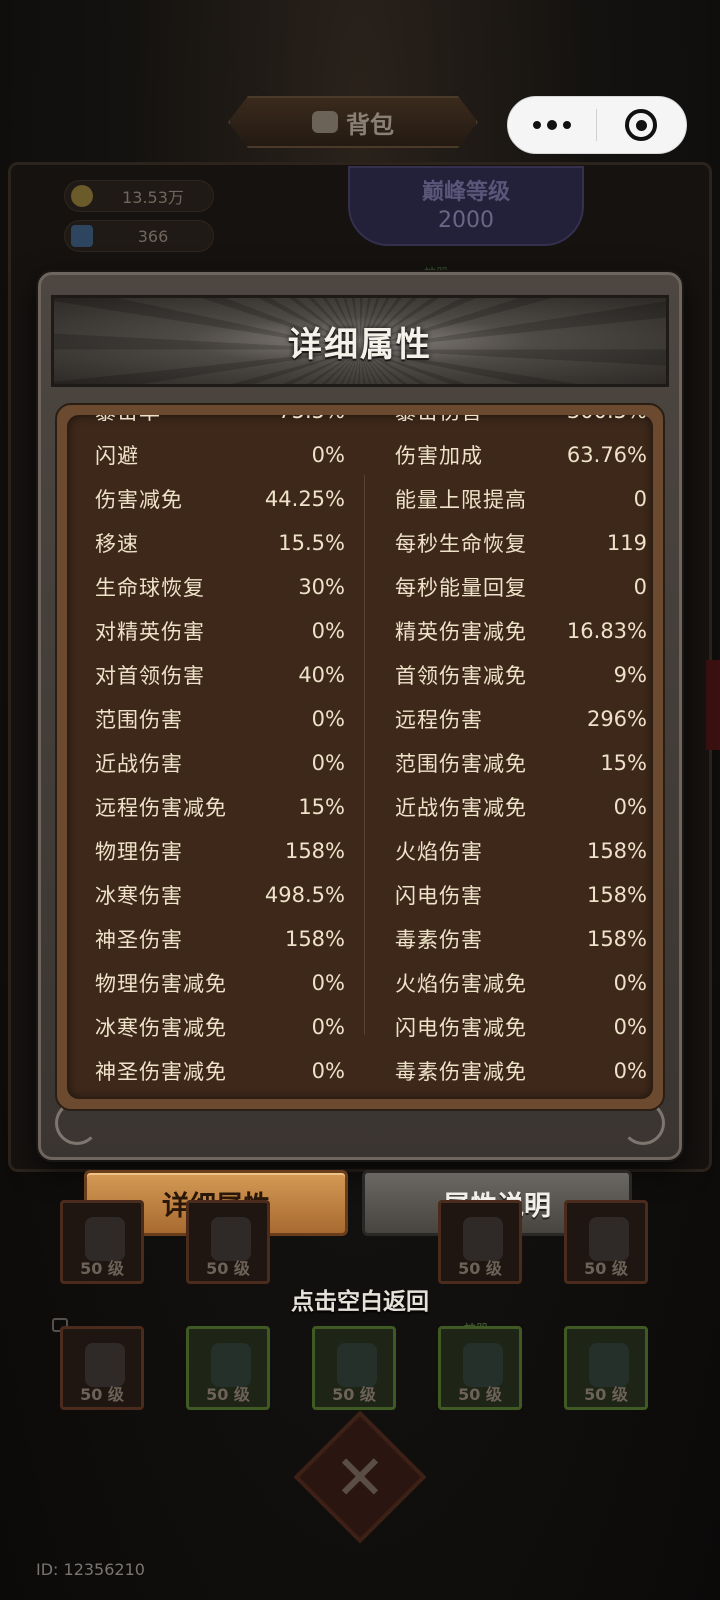 The image size is (720, 1600). What do you see at coordinates (153, 197) in the screenshot?
I see `coin-value: 13.53万` at bounding box center [153, 197].